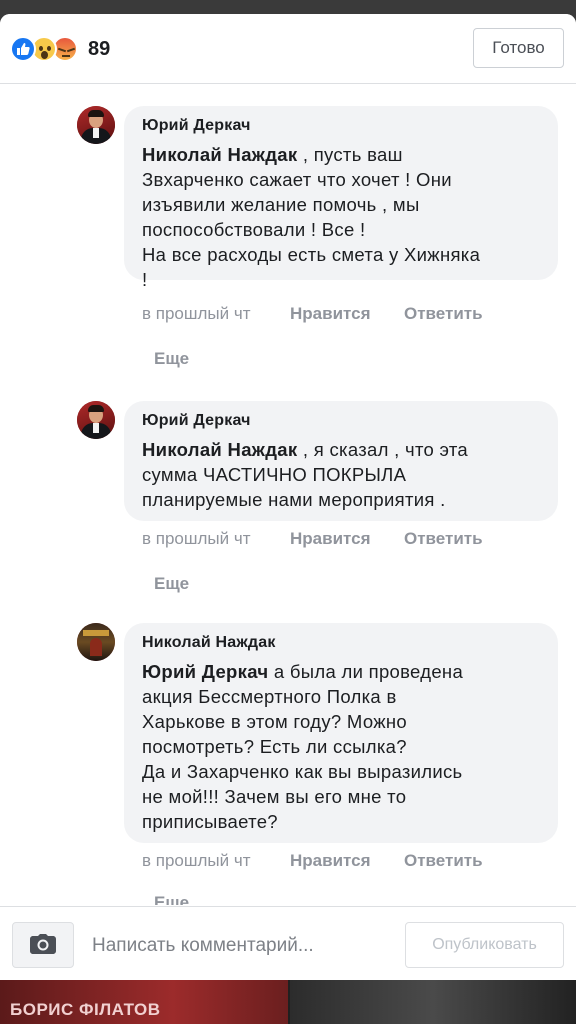 The height and width of the screenshot is (1024, 576). Describe the element at coordinates (433, 1002) in the screenshot. I see `backdrop-banner-right` at that location.